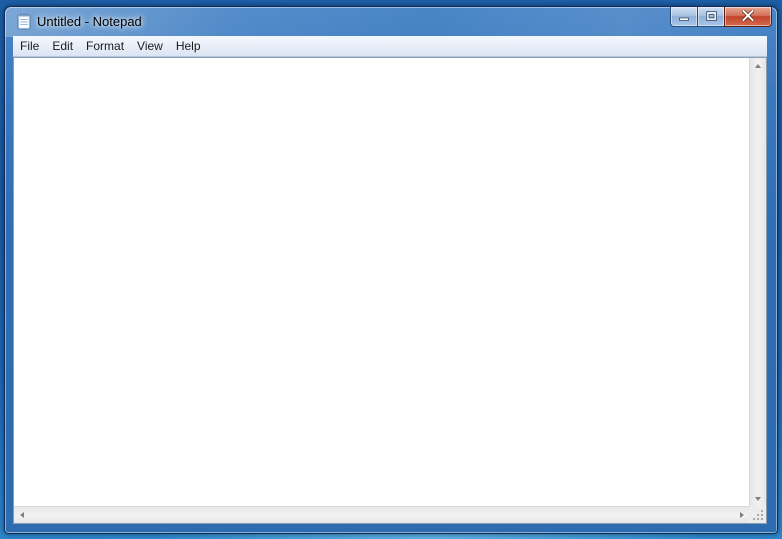  I want to click on menu-edit: Edit, so click(62, 46).